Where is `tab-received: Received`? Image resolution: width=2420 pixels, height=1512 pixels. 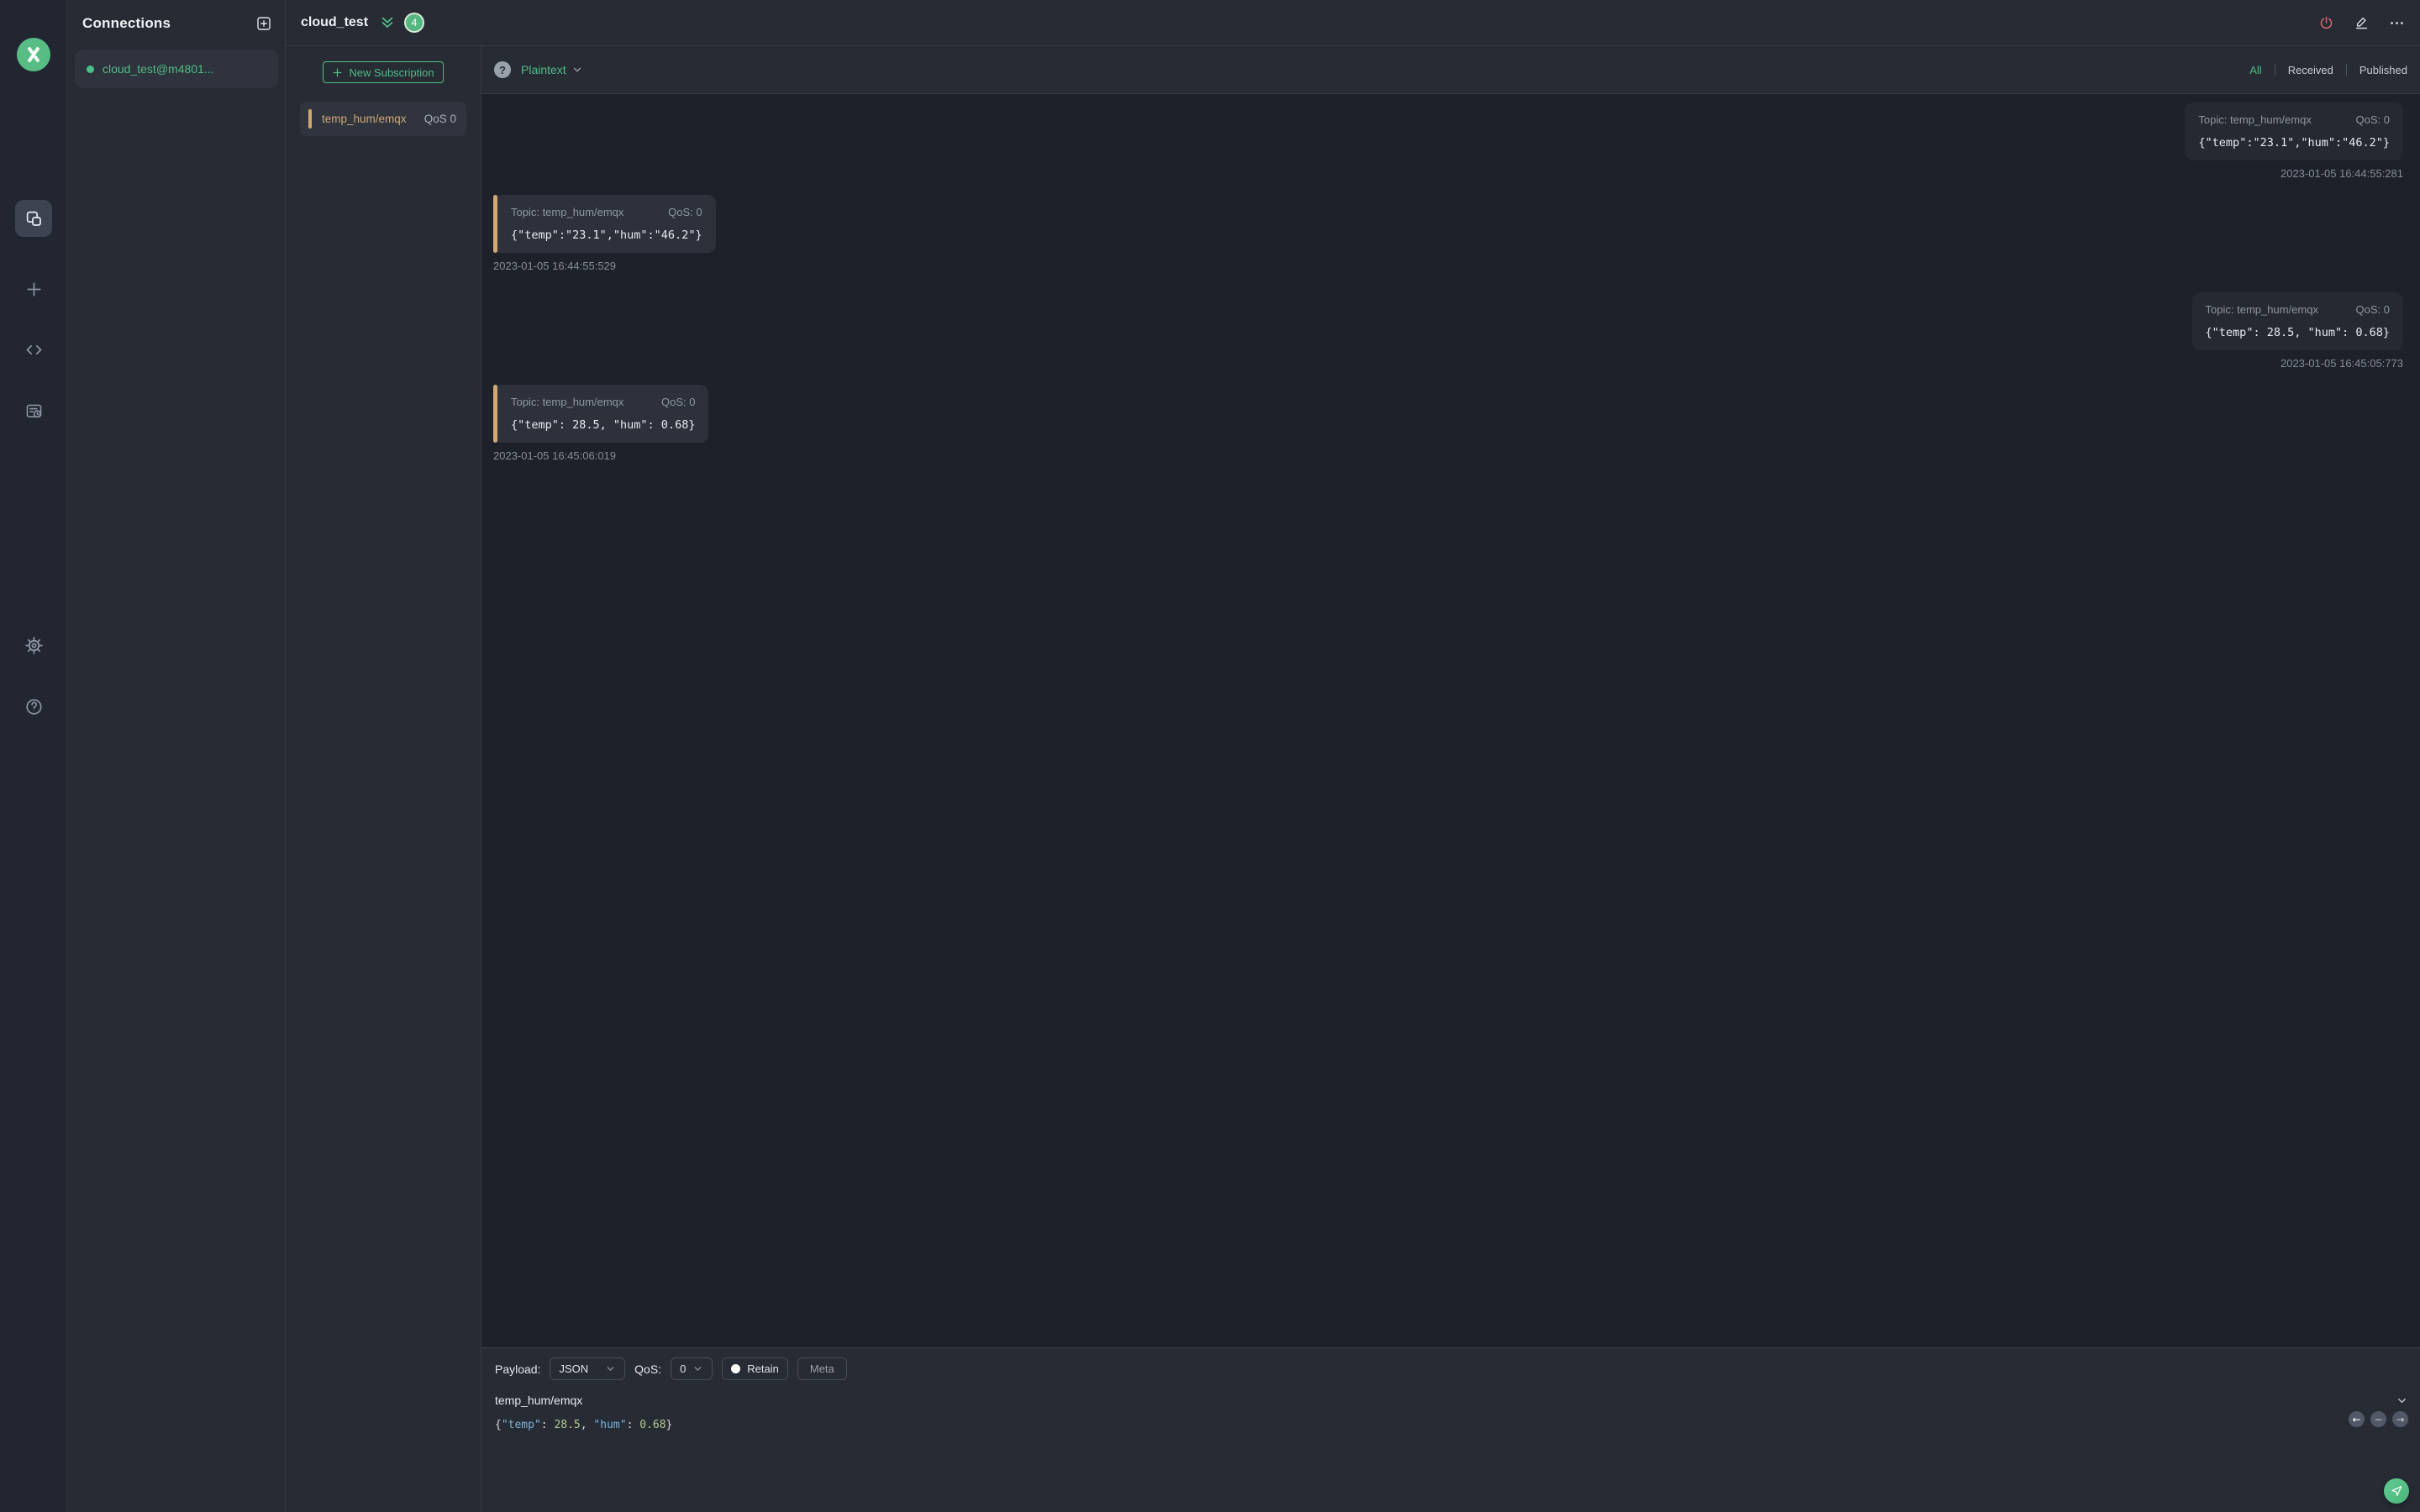
tab-received: Received is located at coordinates (2310, 70).